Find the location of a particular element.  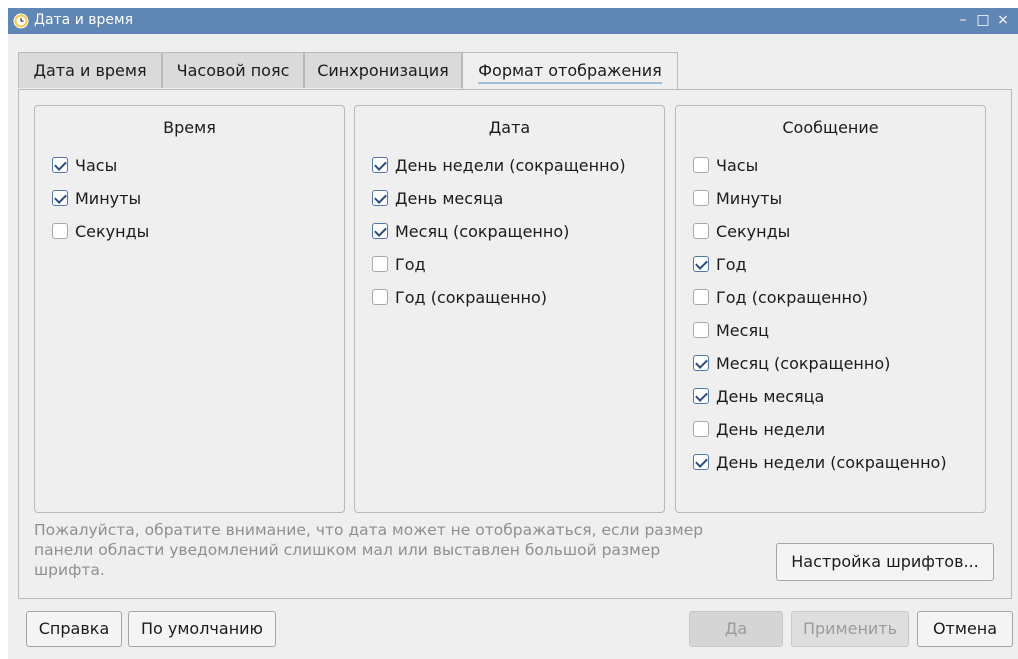

defaults-button: По умолчанию is located at coordinates (202, 629).